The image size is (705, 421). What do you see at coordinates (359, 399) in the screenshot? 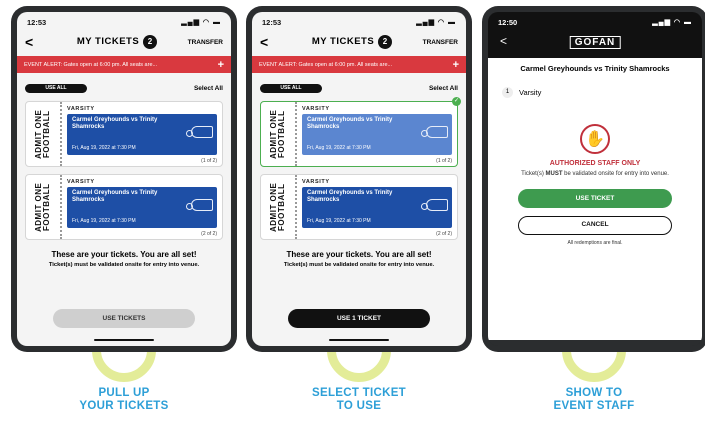
I see `caption-step-2: SELECT TICKET TO USE` at bounding box center [359, 399].